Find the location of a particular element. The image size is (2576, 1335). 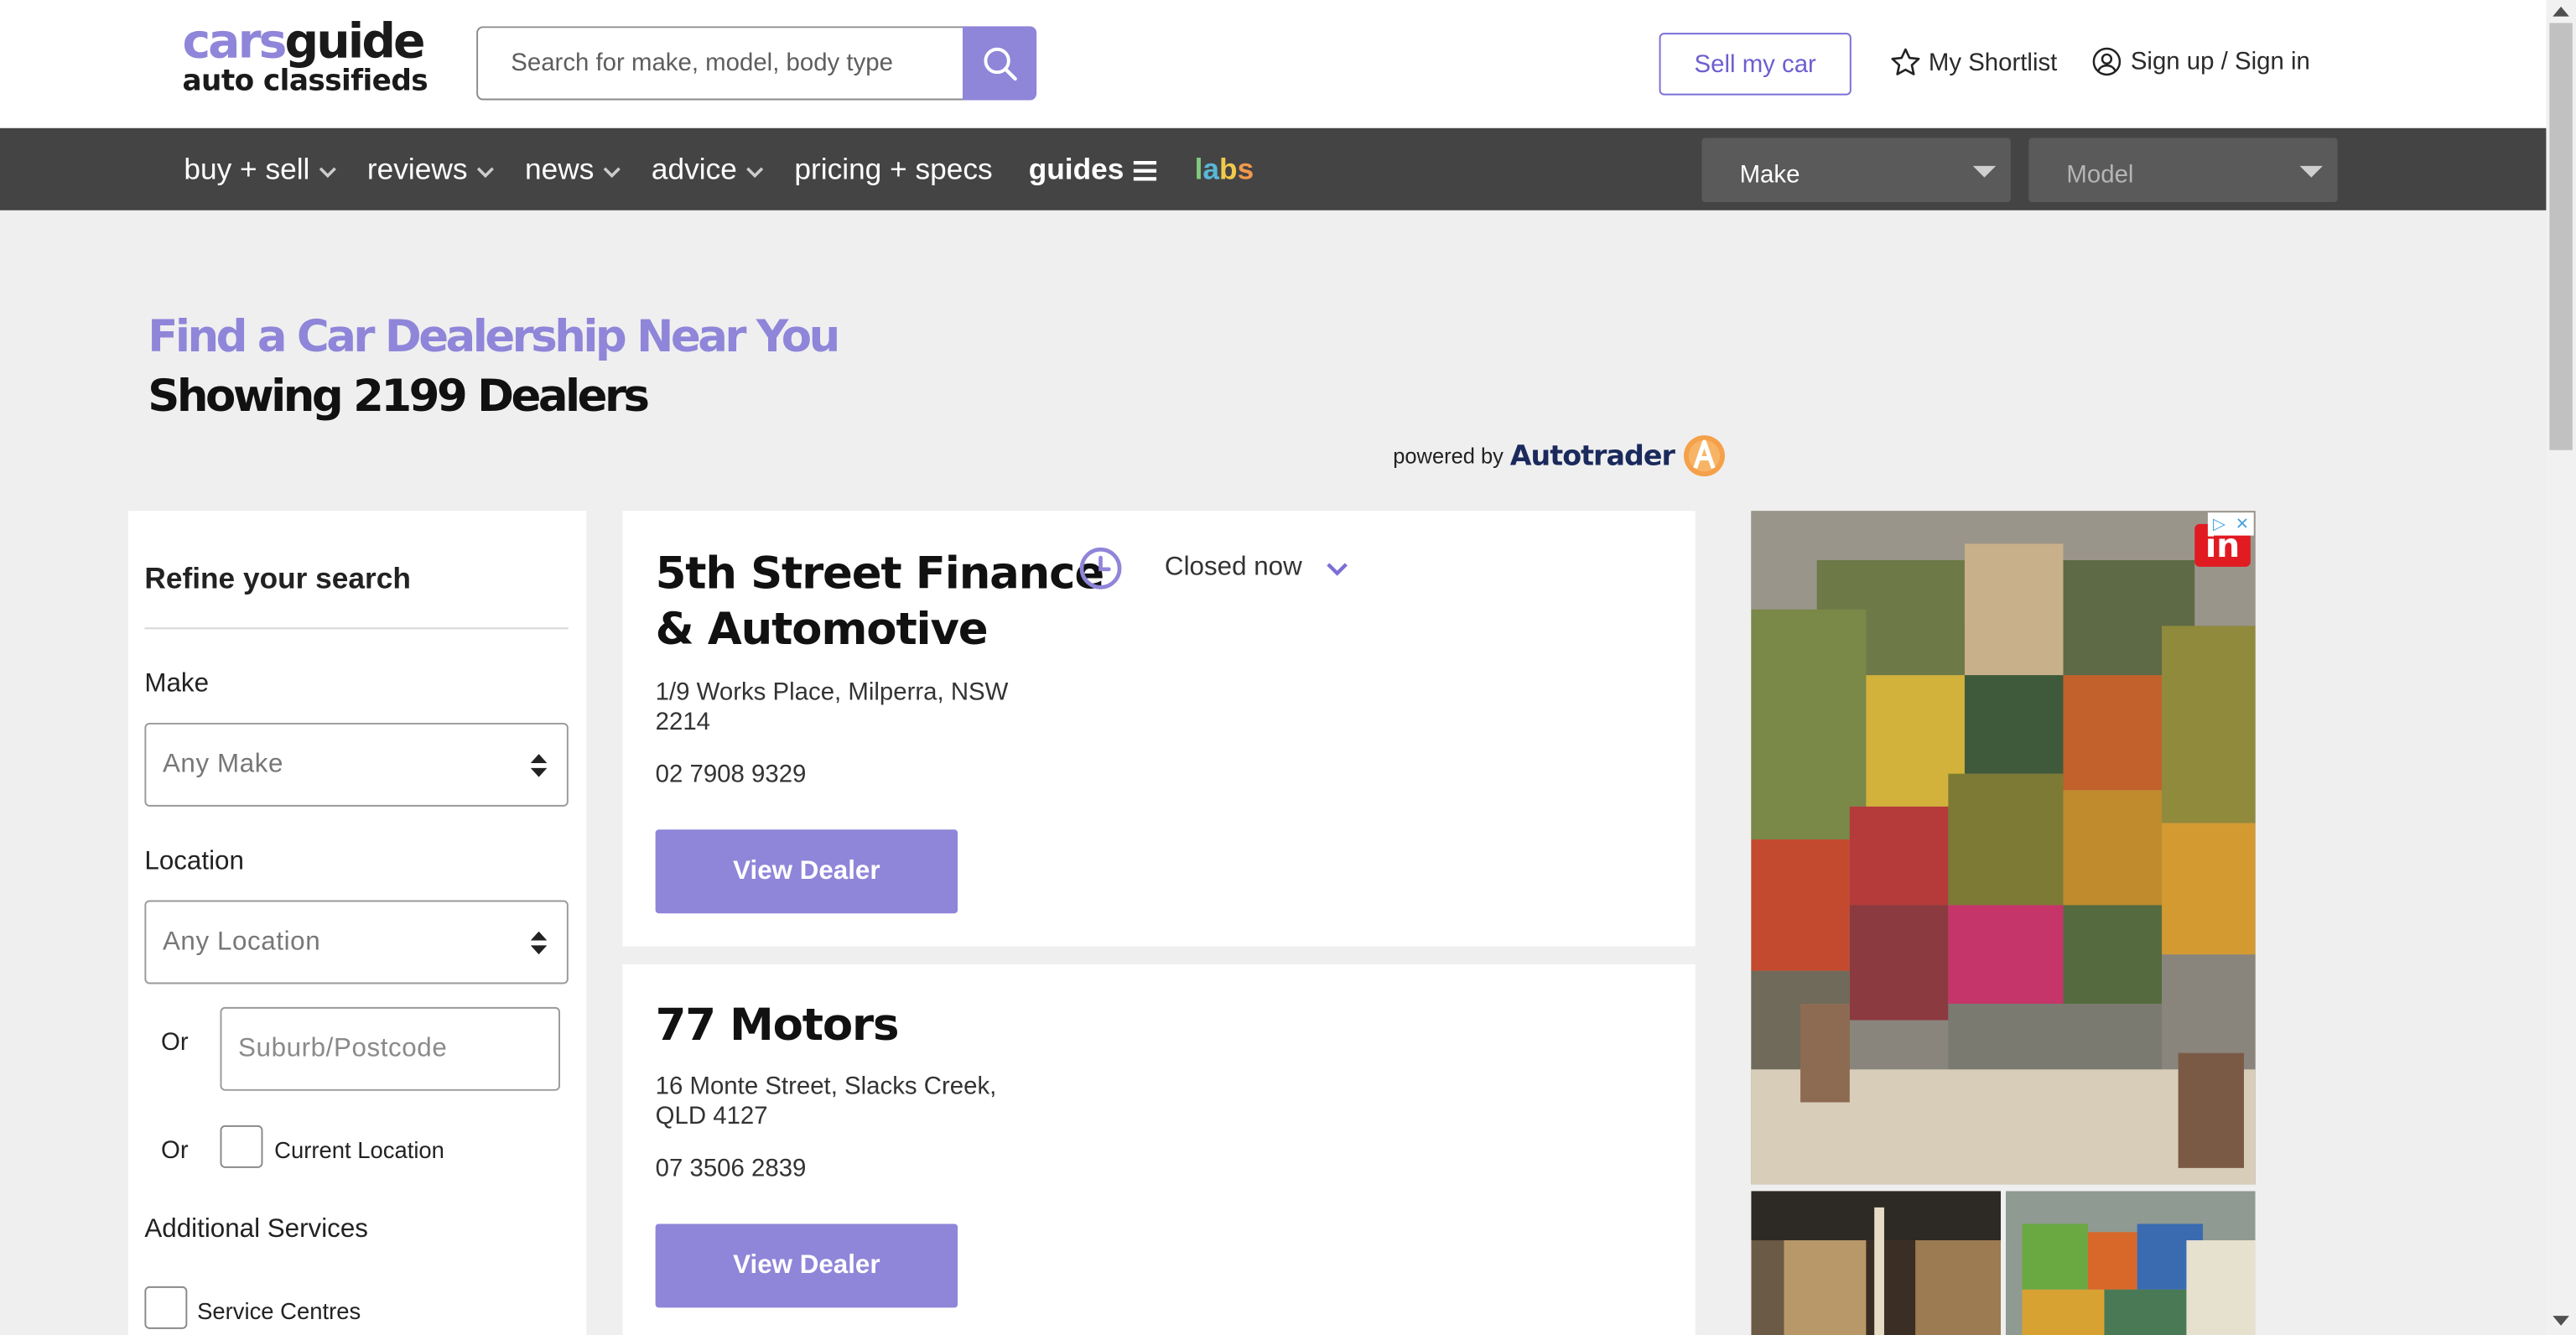

nav-advice: advice is located at coordinates (707, 169).